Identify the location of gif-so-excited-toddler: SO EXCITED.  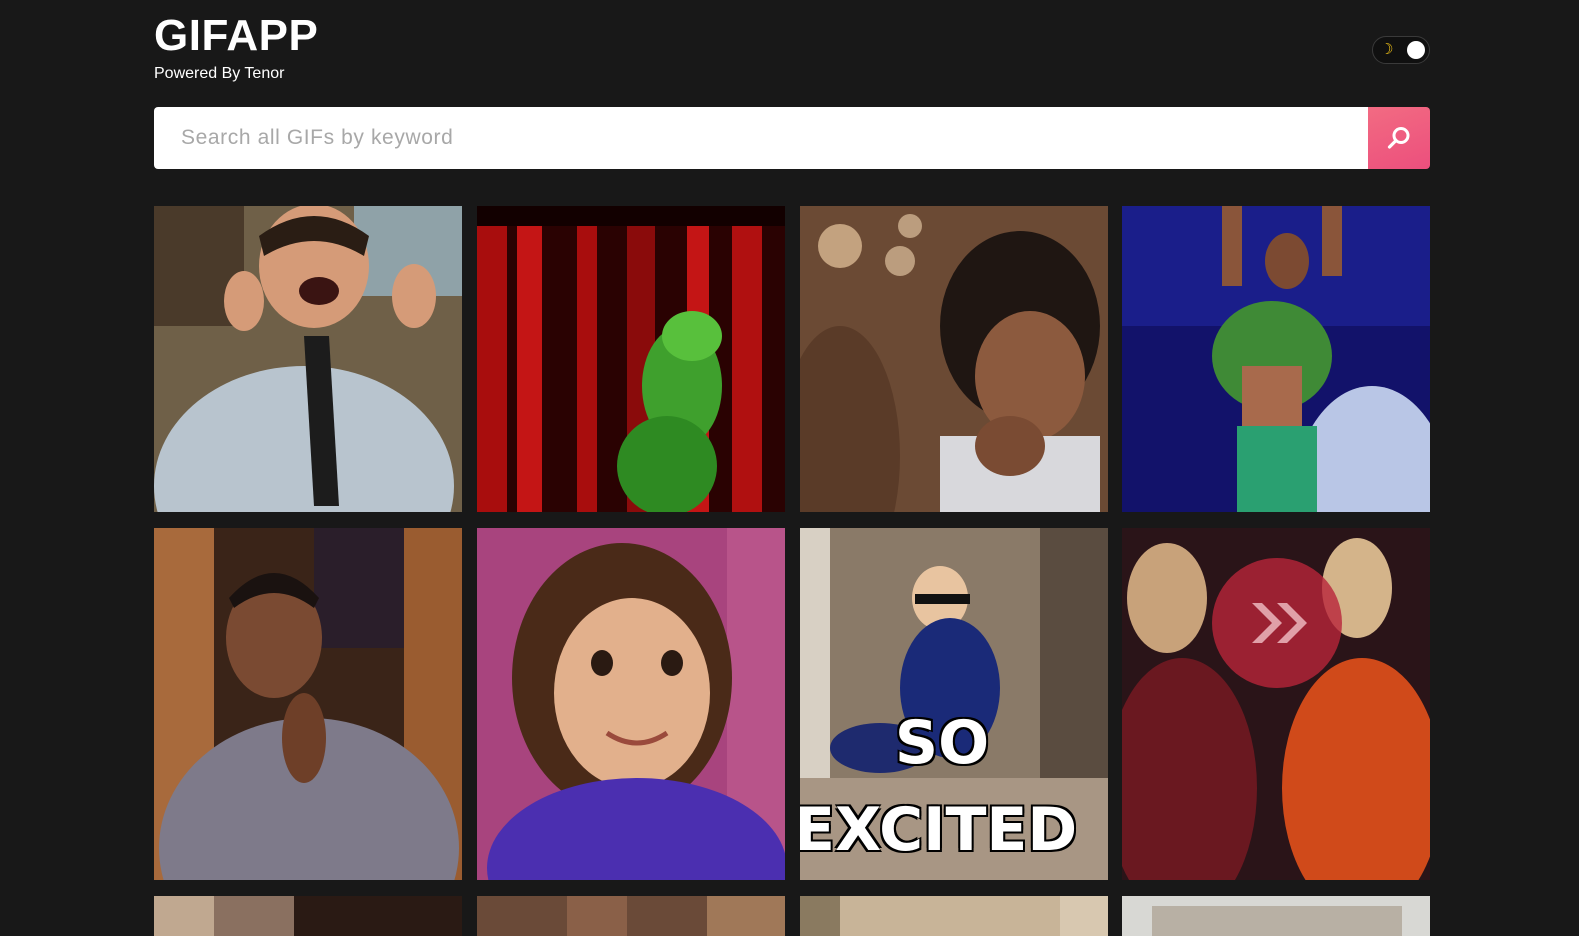
(954, 704).